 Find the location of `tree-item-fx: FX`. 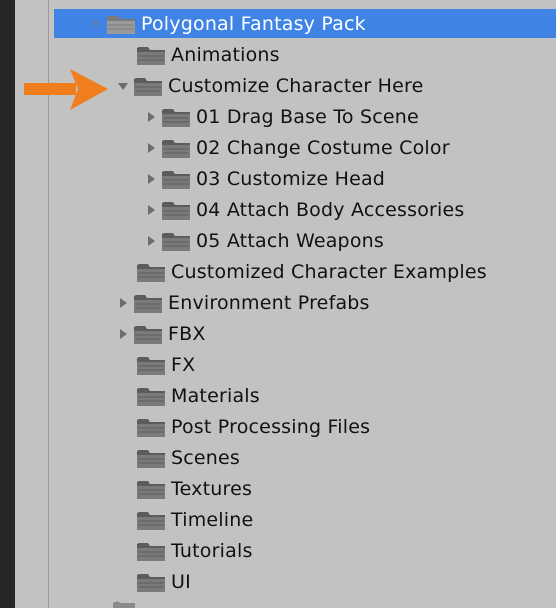

tree-item-fx: FX is located at coordinates (278, 364).